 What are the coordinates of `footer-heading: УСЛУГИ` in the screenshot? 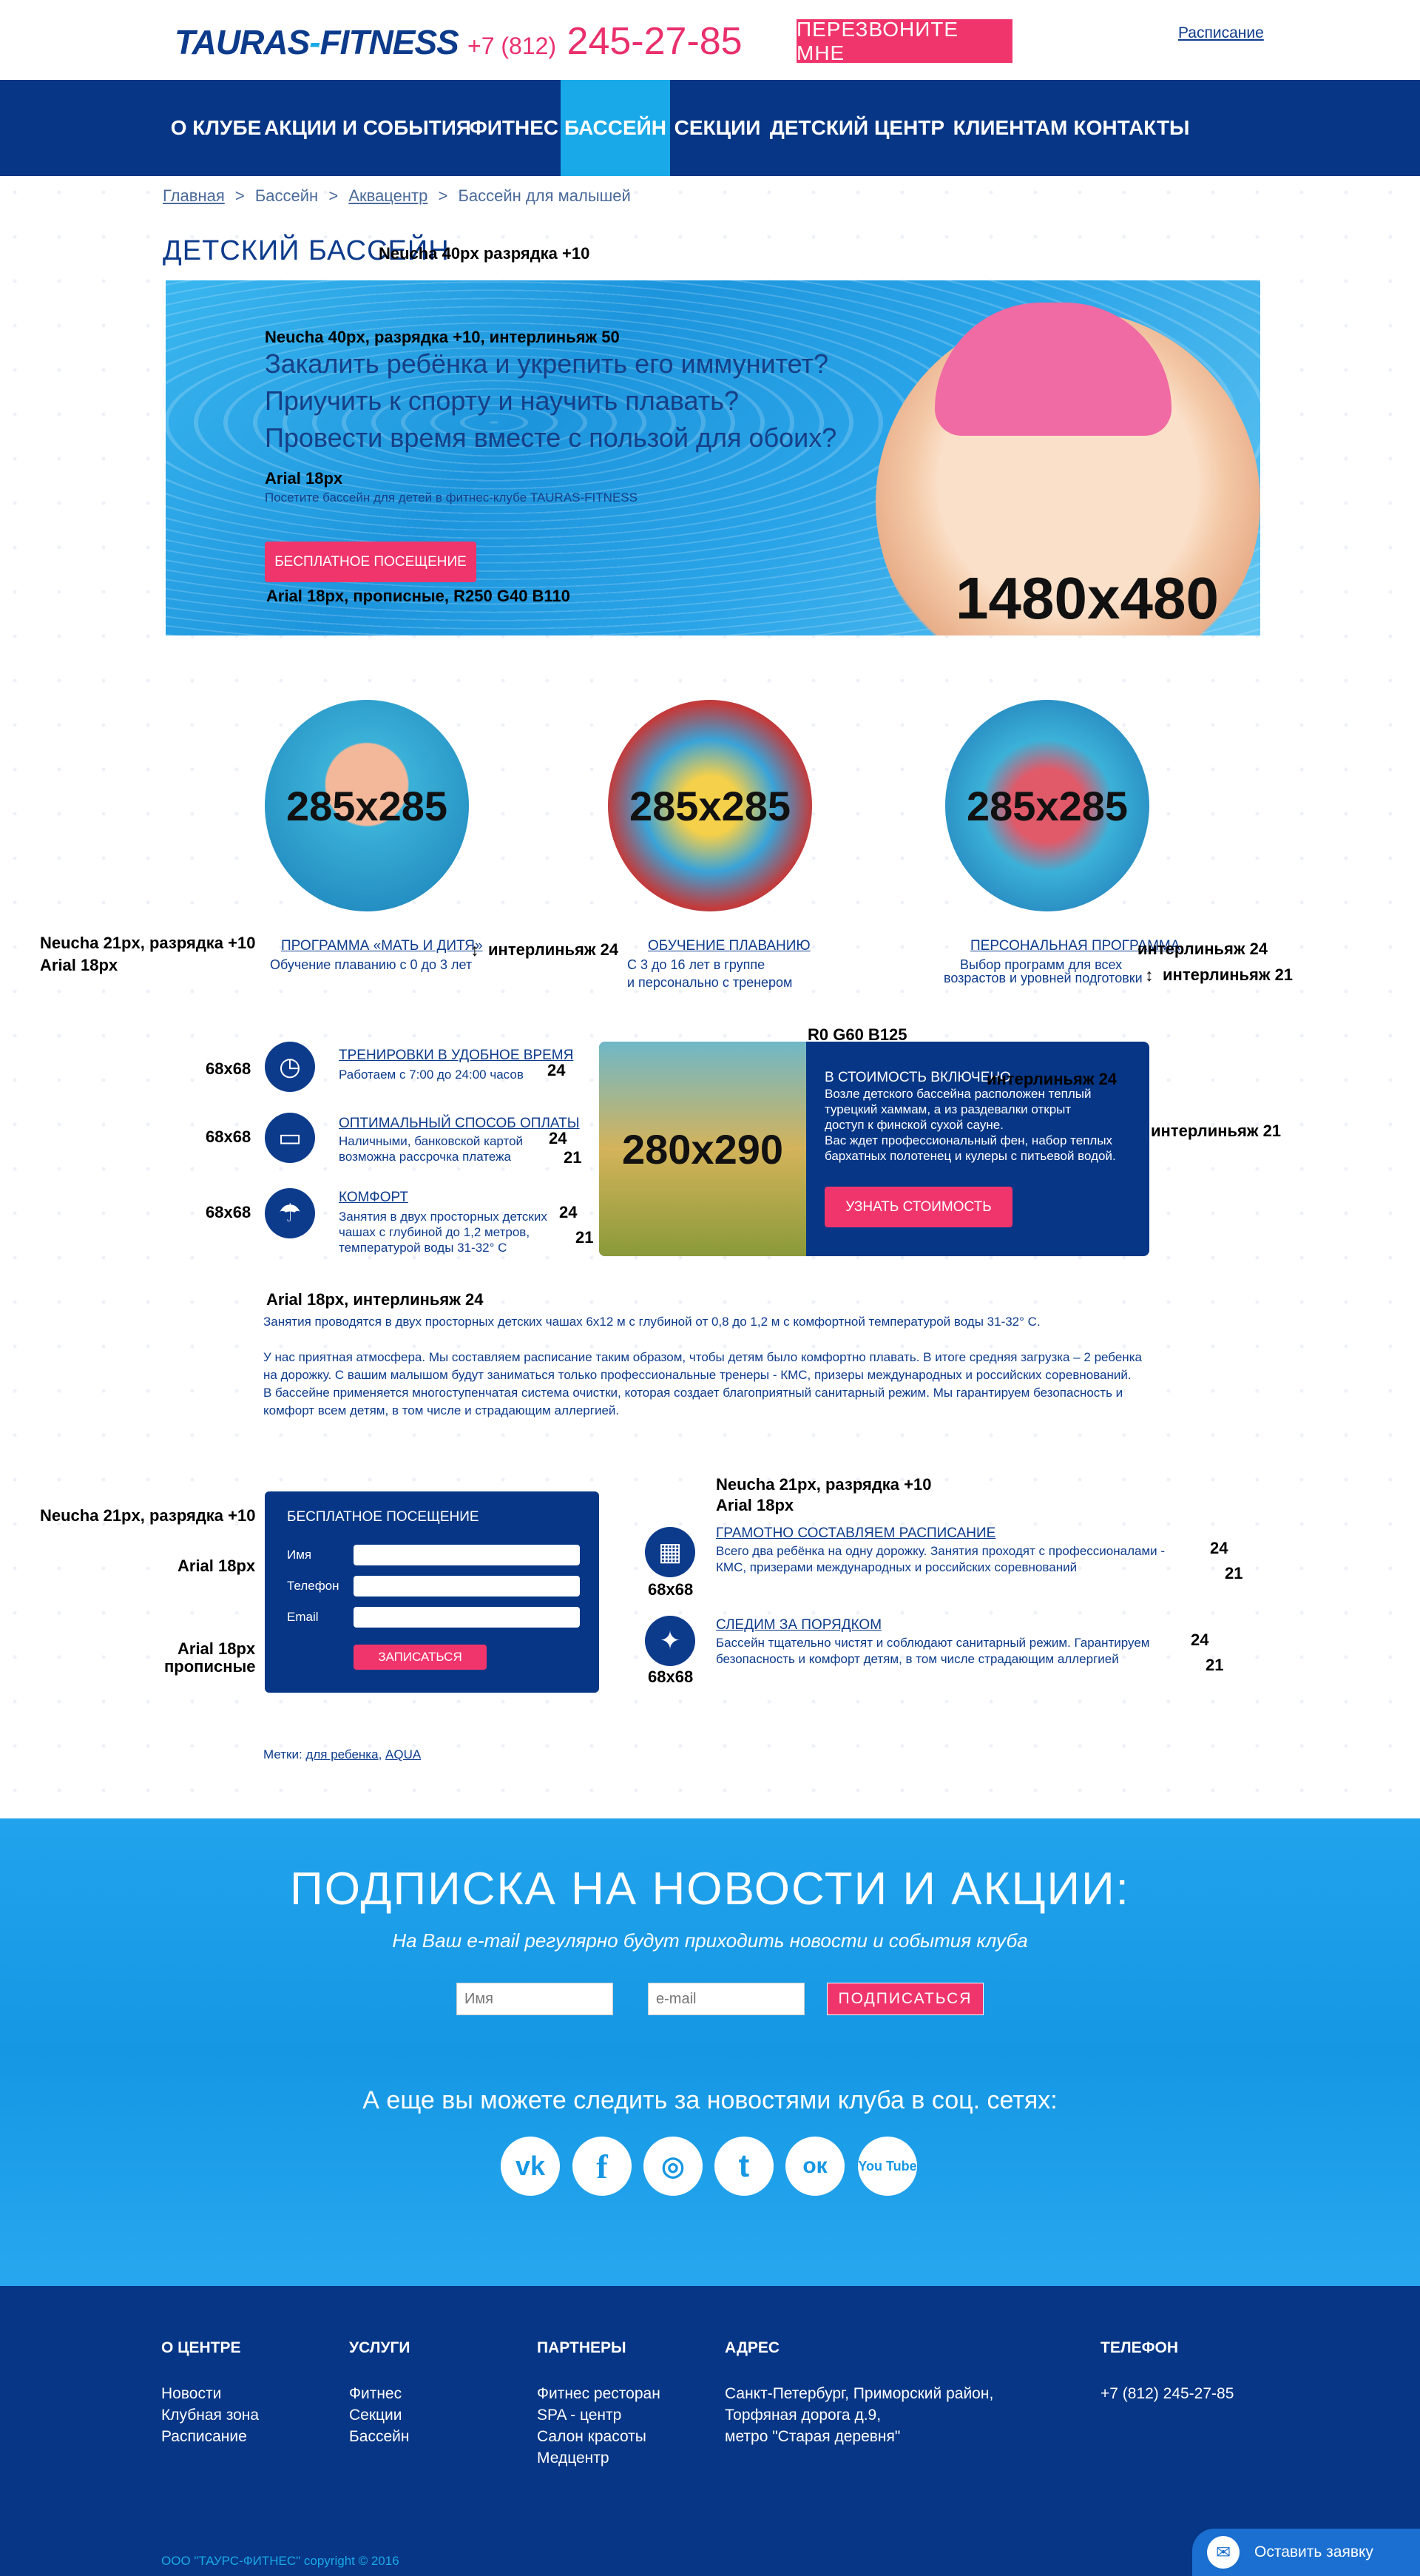 It's located at (379, 2347).